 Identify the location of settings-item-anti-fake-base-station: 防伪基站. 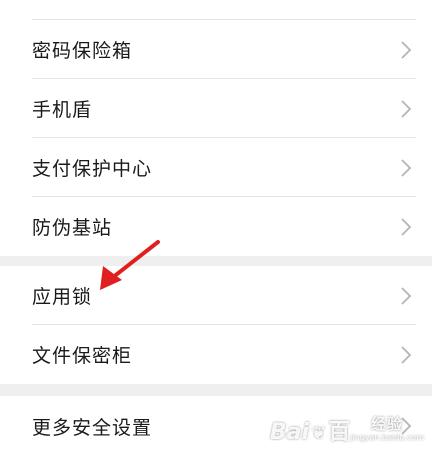
(216, 226).